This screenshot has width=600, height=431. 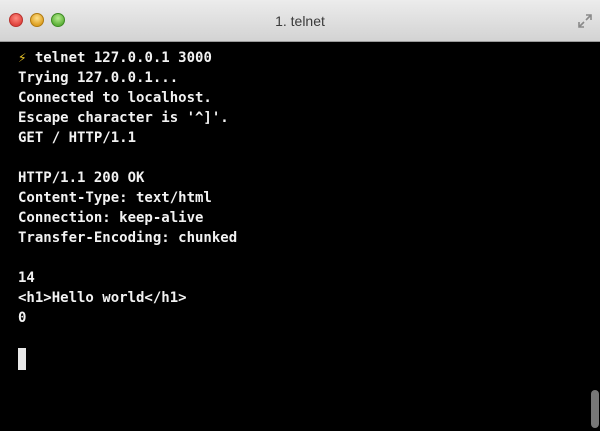 I want to click on window-title: 1. telnet, so click(x=300, y=21).